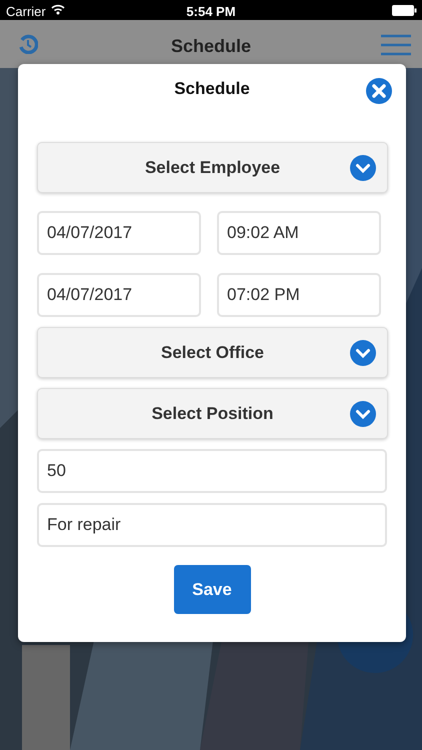 This screenshot has height=750, width=422. Describe the element at coordinates (26, 12) in the screenshot. I see `carrier-label: Carrier` at that location.